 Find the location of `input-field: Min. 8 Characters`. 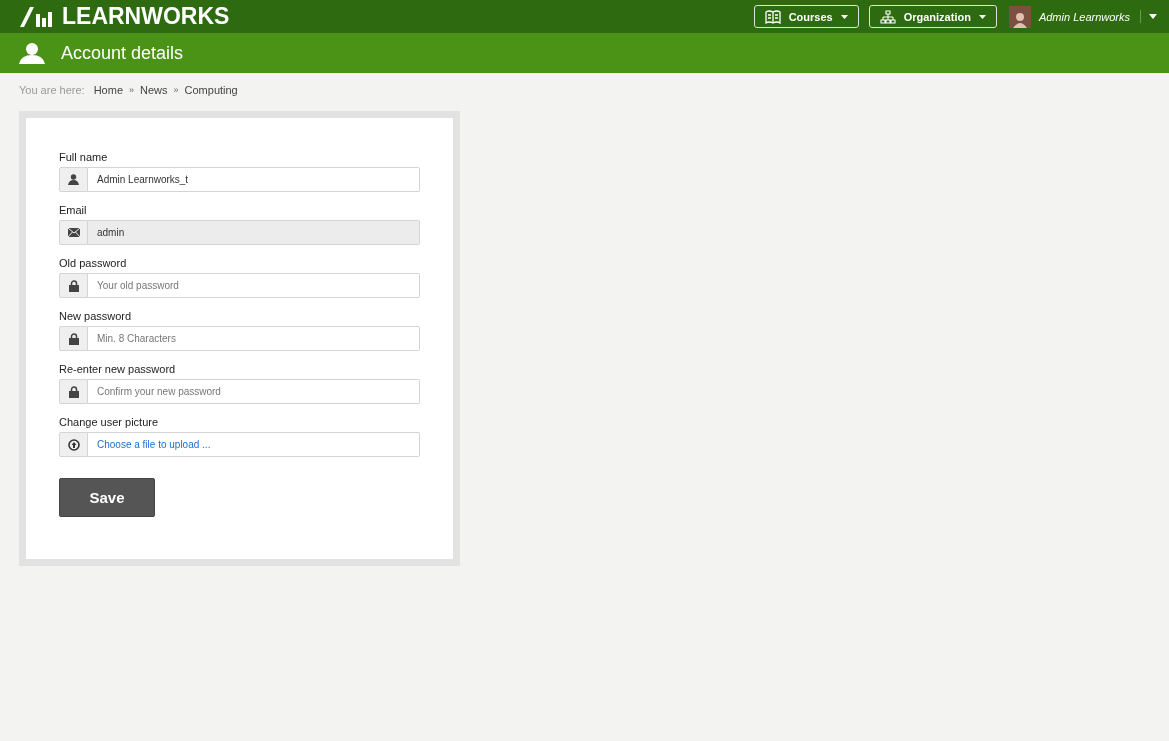

input-field: Min. 8 Characters is located at coordinates (254, 338).